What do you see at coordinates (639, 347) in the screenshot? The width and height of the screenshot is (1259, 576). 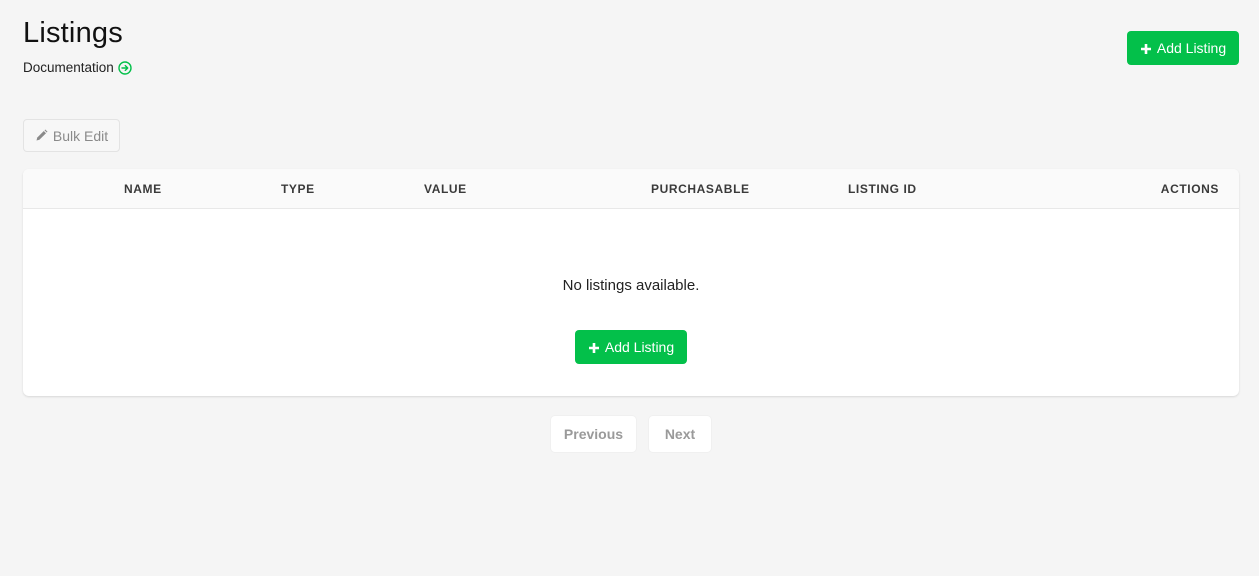 I see `empty-state-add-listing-label: Add Listing` at bounding box center [639, 347].